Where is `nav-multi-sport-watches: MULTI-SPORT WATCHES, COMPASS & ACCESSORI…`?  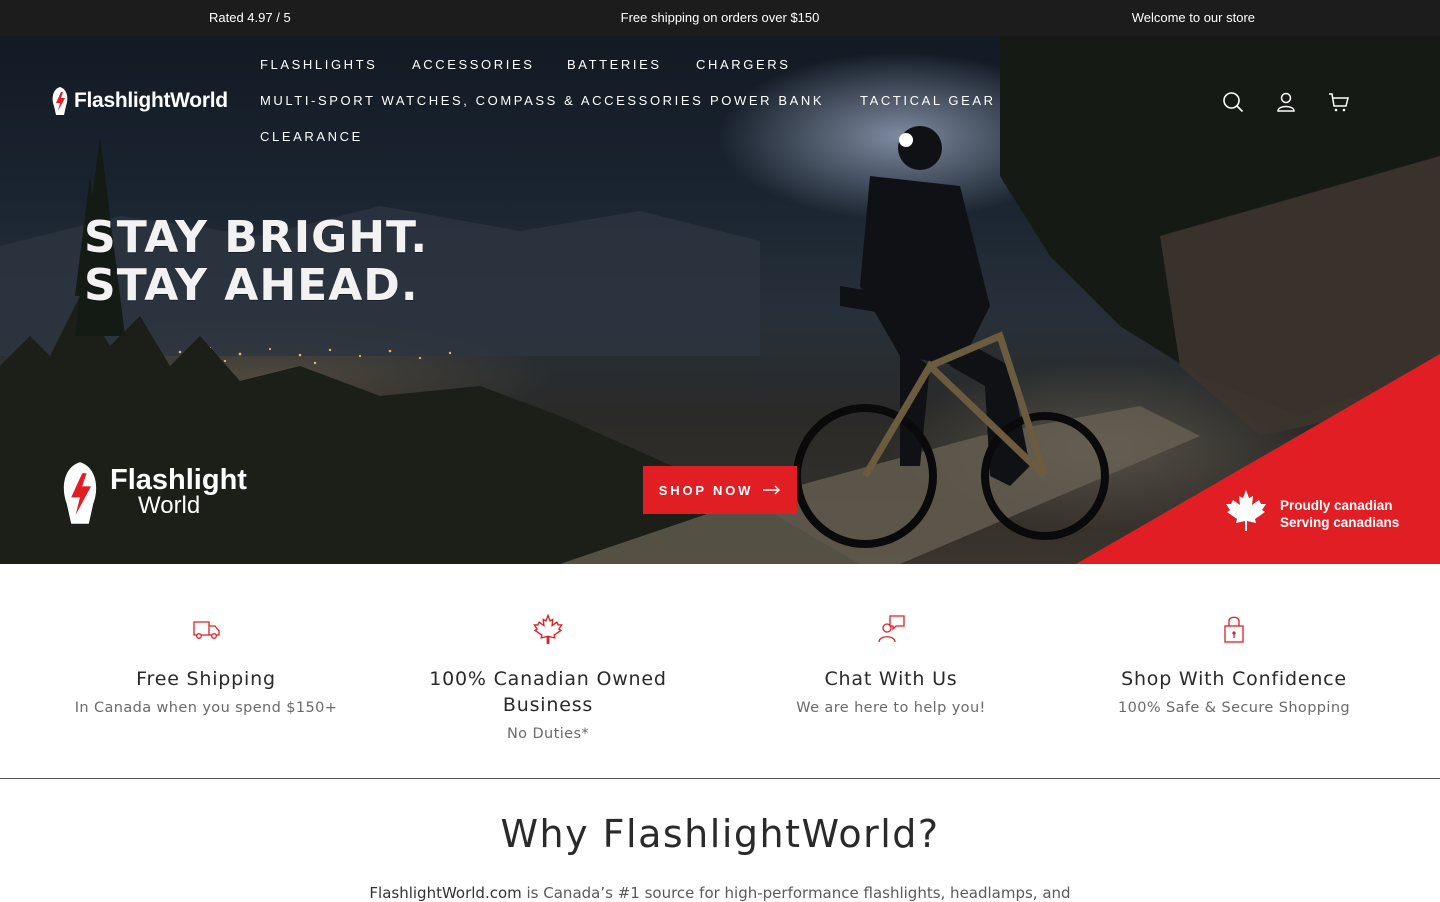
nav-multi-sport-watches: MULTI-SPORT WATCHES, COMPASS & ACCESSORI… is located at coordinates (481, 100).